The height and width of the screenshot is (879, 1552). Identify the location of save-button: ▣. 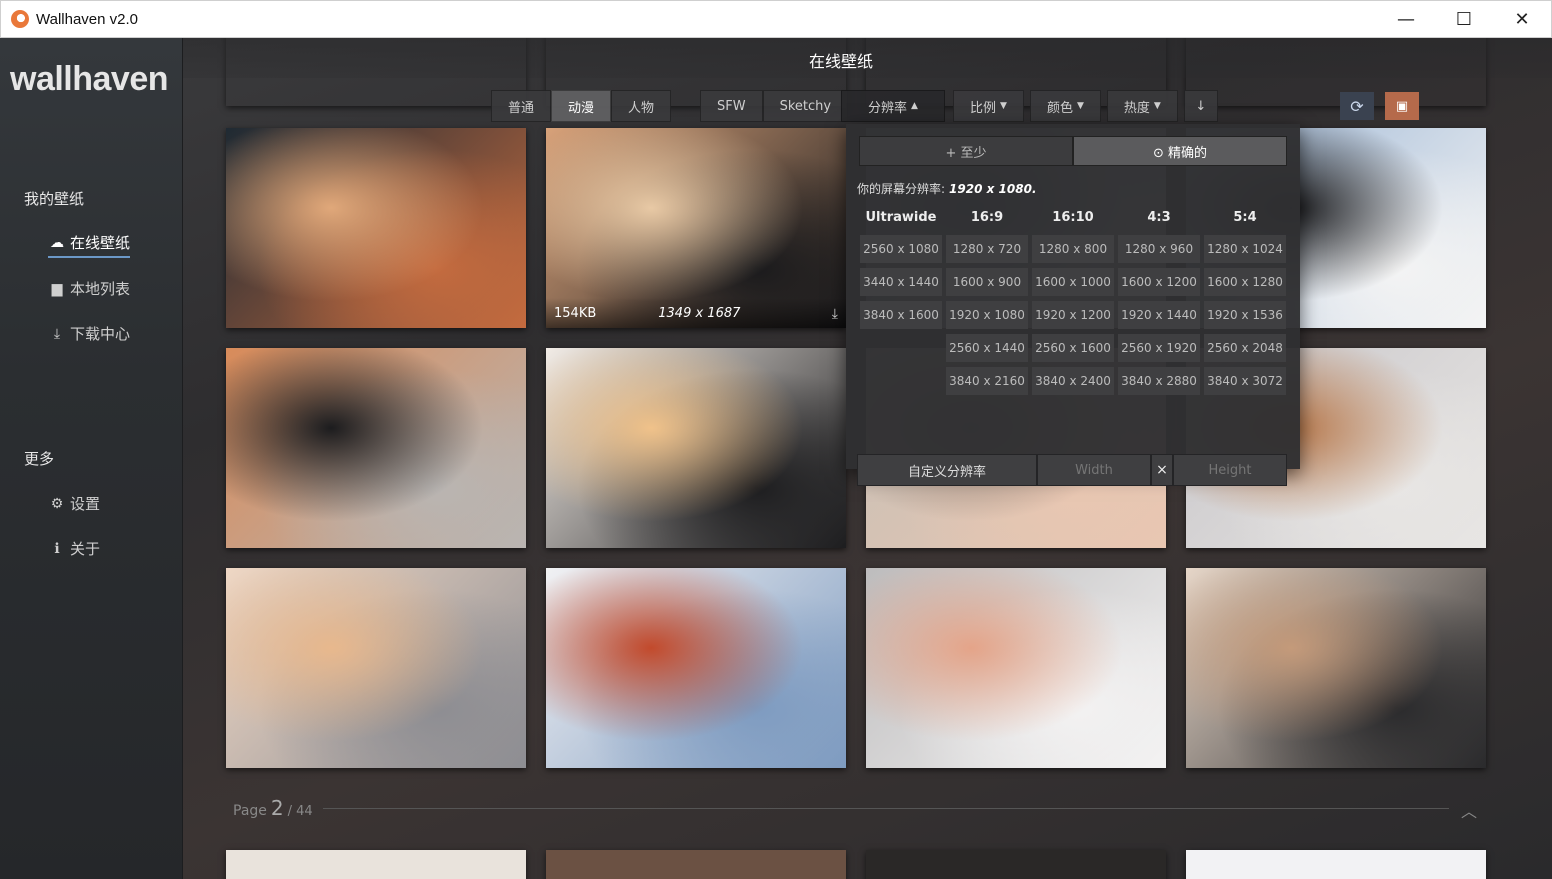
(1402, 106).